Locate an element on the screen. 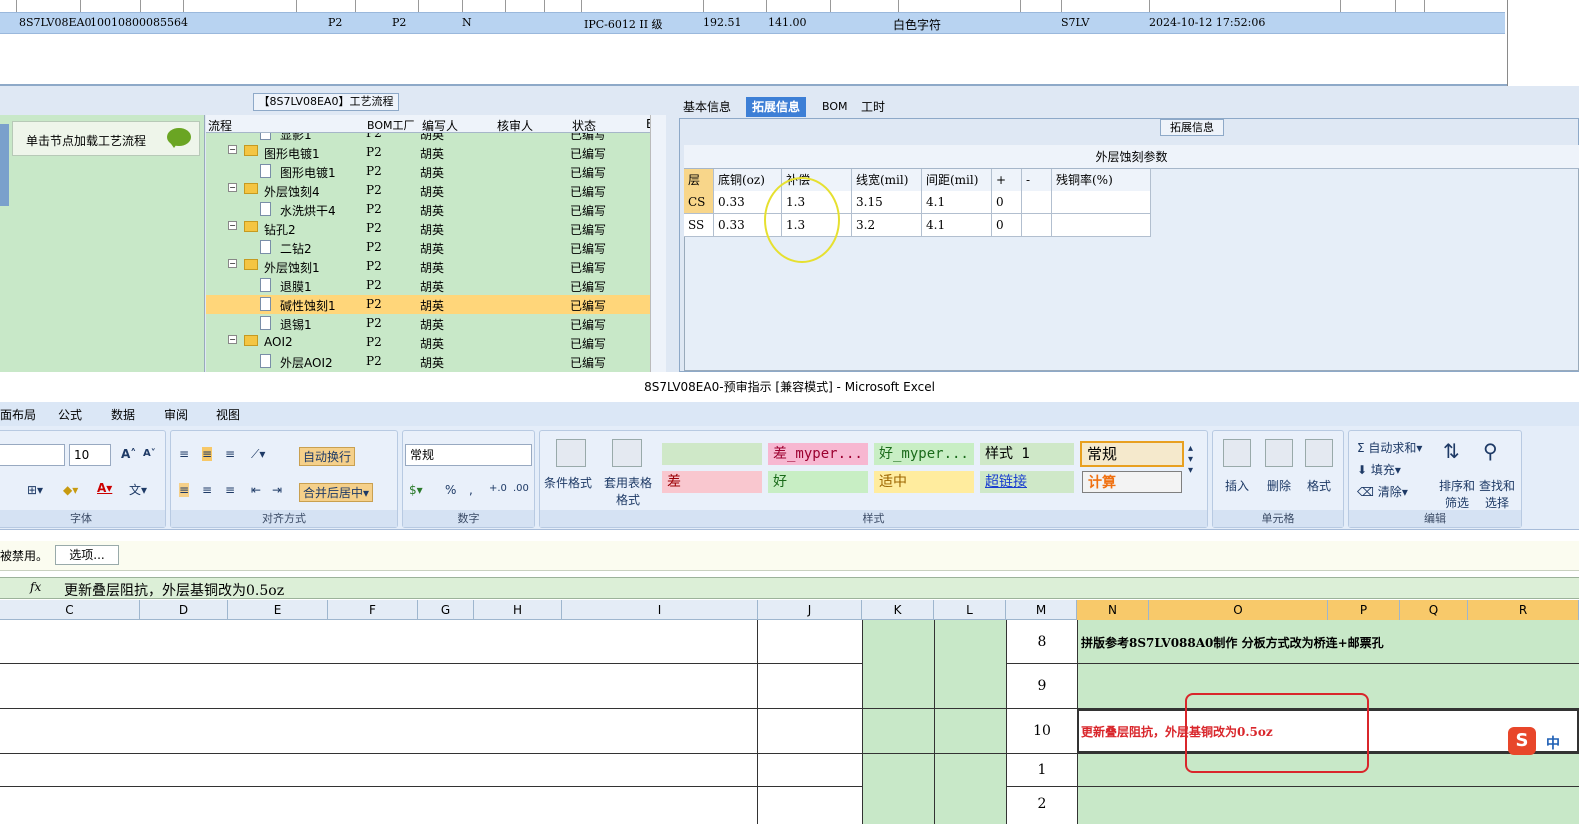 This screenshot has width=1579, height=824. col-header: BOM工厂 is located at coordinates (391, 125).